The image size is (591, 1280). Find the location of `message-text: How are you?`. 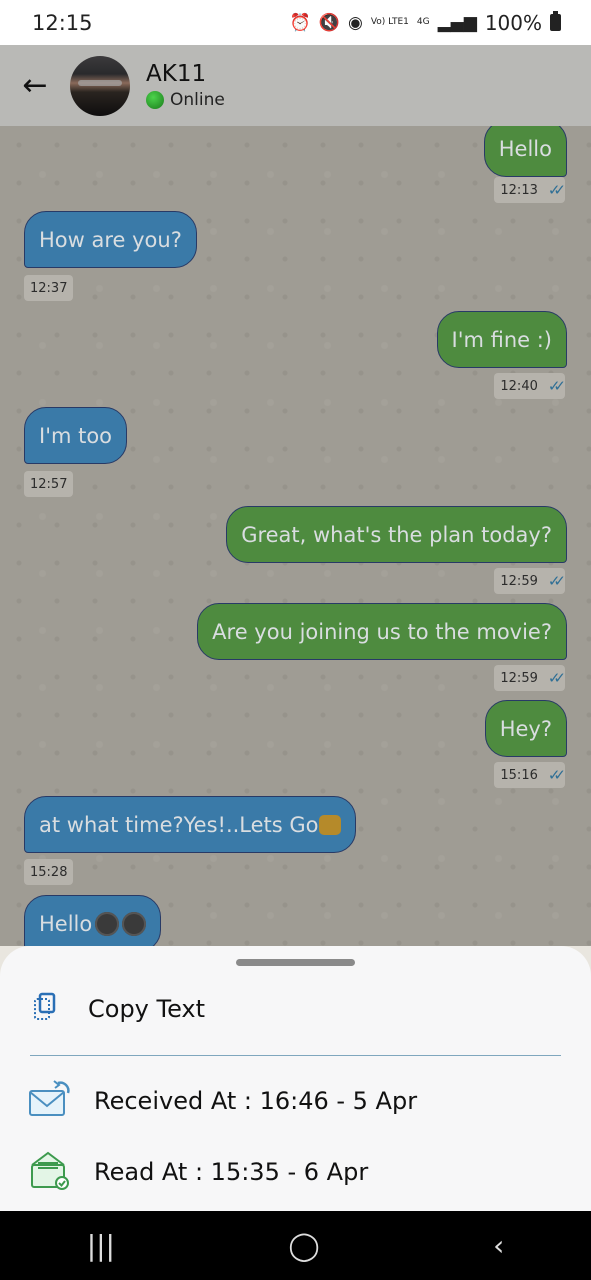

message-text: How are you? is located at coordinates (110, 239).